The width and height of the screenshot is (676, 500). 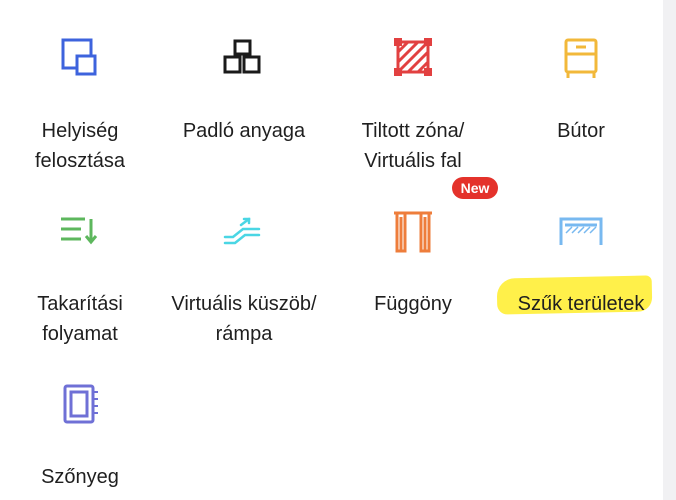 What do you see at coordinates (79, 57) in the screenshot?
I see `room-split-icon` at bounding box center [79, 57].